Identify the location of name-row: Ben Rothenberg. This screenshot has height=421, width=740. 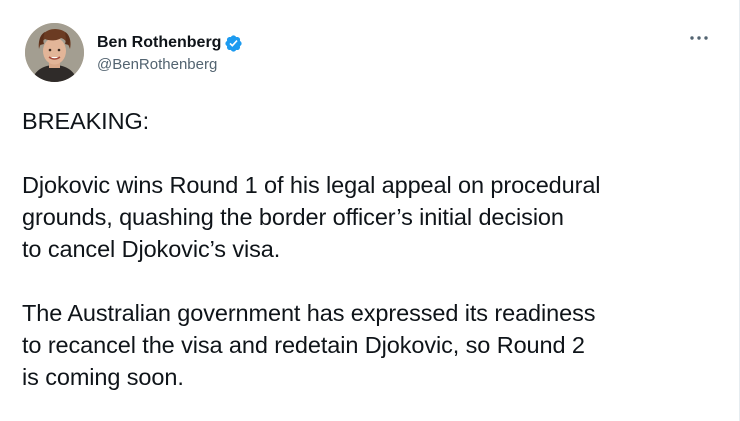
(170, 43).